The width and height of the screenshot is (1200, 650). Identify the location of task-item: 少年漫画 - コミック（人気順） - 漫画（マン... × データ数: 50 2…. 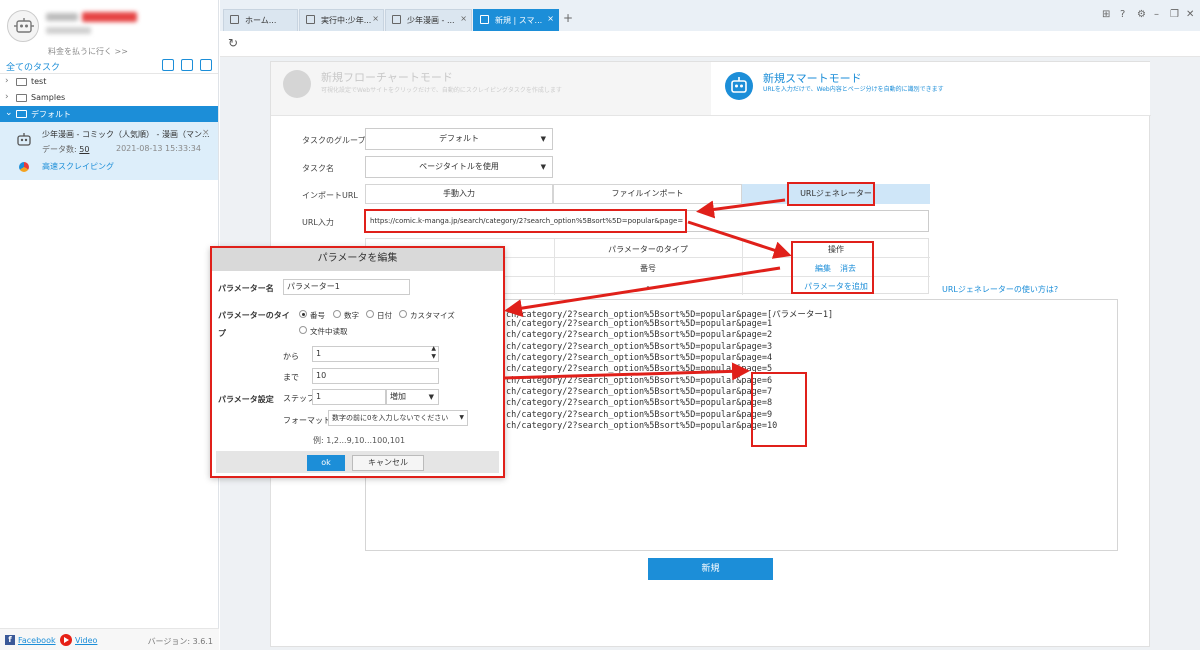
(109, 151).